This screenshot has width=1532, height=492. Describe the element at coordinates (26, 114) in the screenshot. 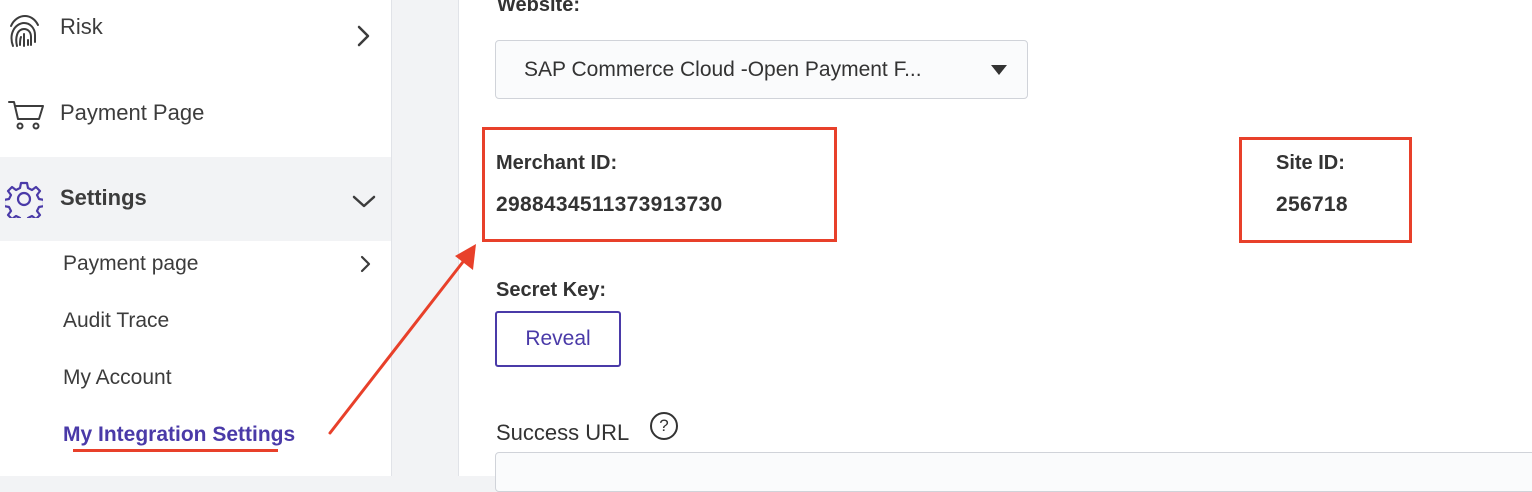

I see `cart-icon` at that location.